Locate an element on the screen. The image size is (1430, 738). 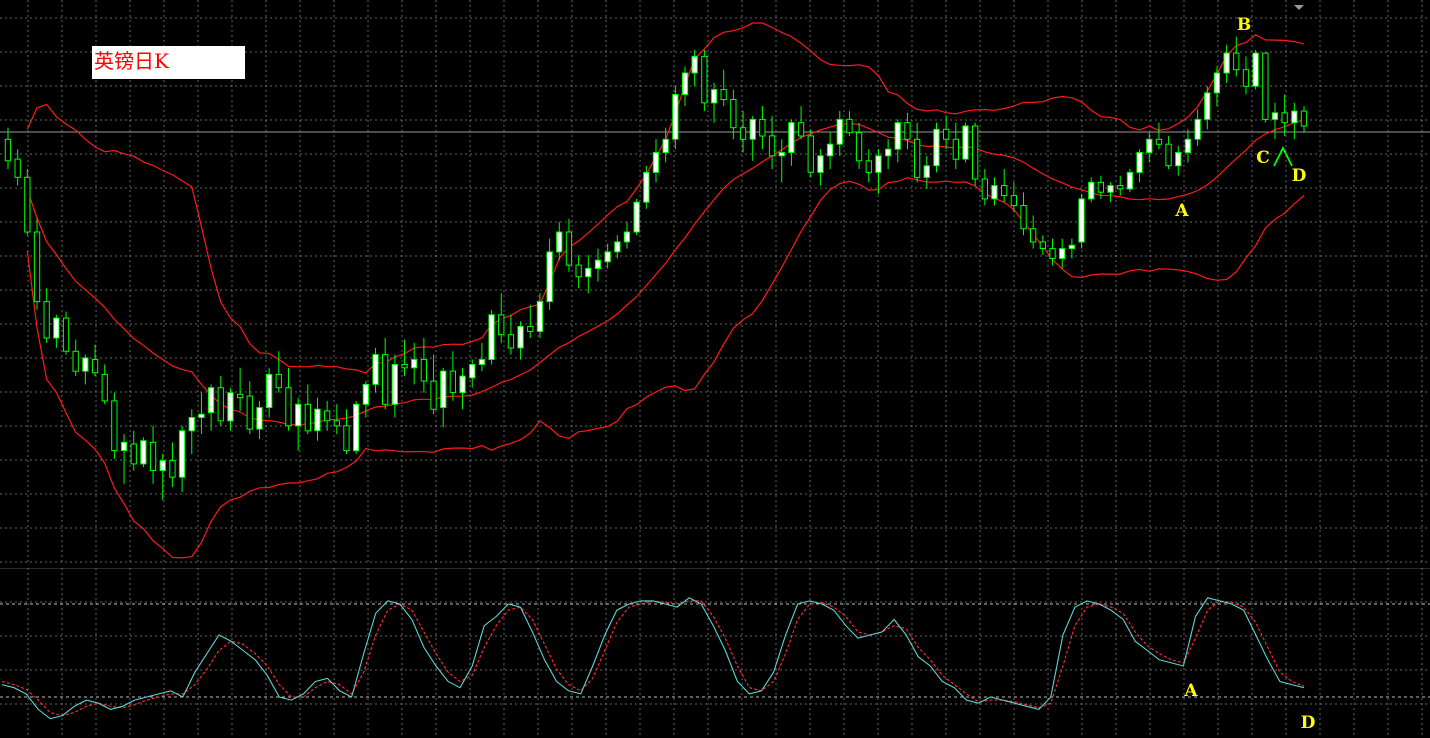
stoch-signal-line is located at coordinates (653, 658).